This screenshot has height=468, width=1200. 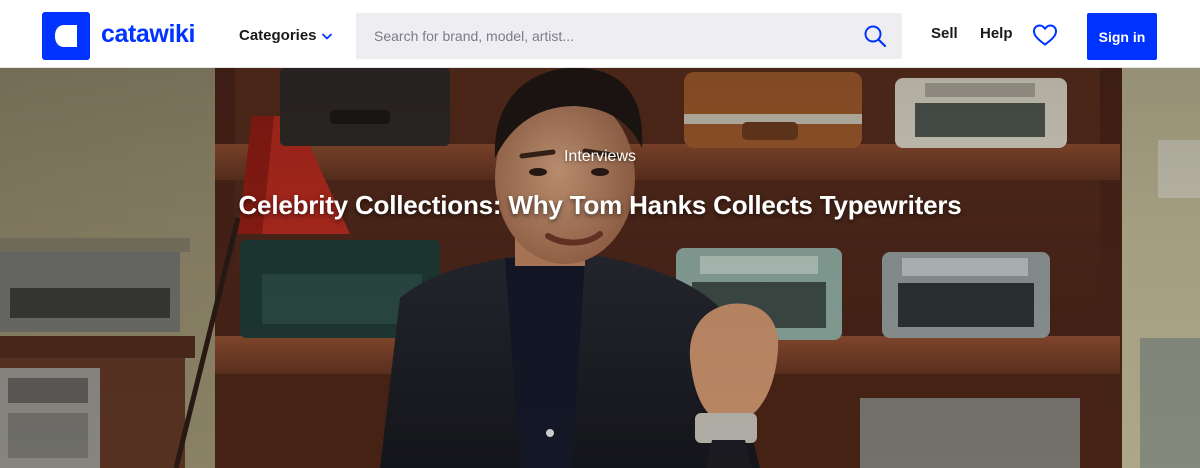 What do you see at coordinates (996, 33) in the screenshot?
I see `help-link: Help` at bounding box center [996, 33].